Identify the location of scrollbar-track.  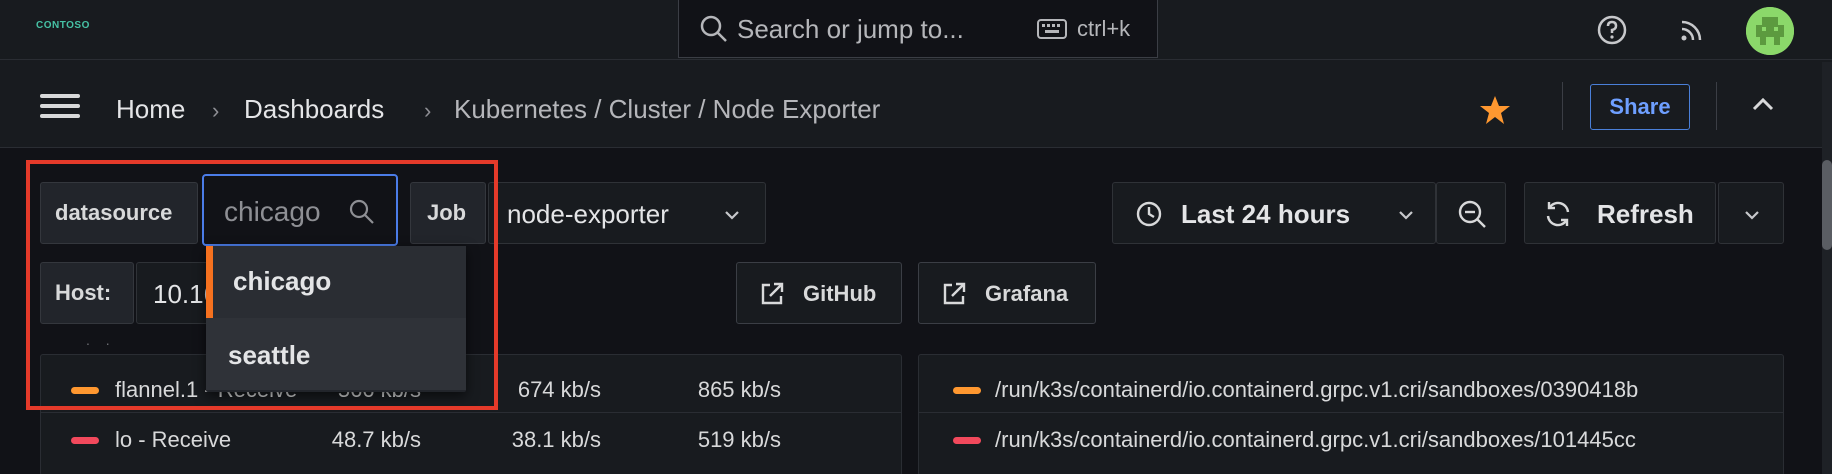
(1827, 268).